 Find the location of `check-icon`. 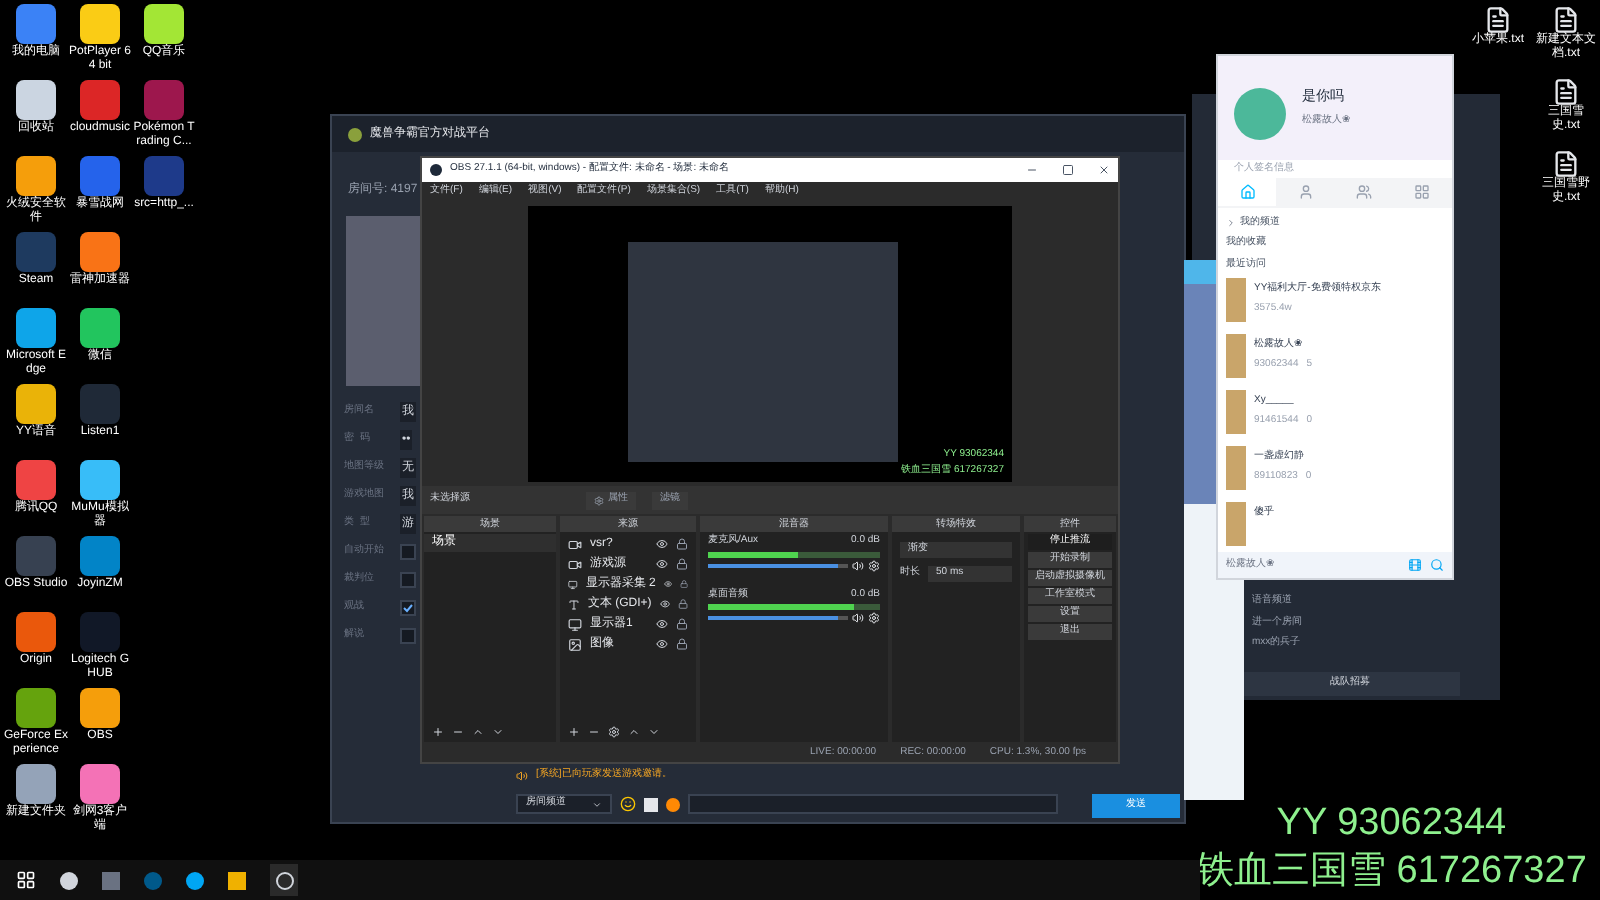

check-icon is located at coordinates (408, 608).